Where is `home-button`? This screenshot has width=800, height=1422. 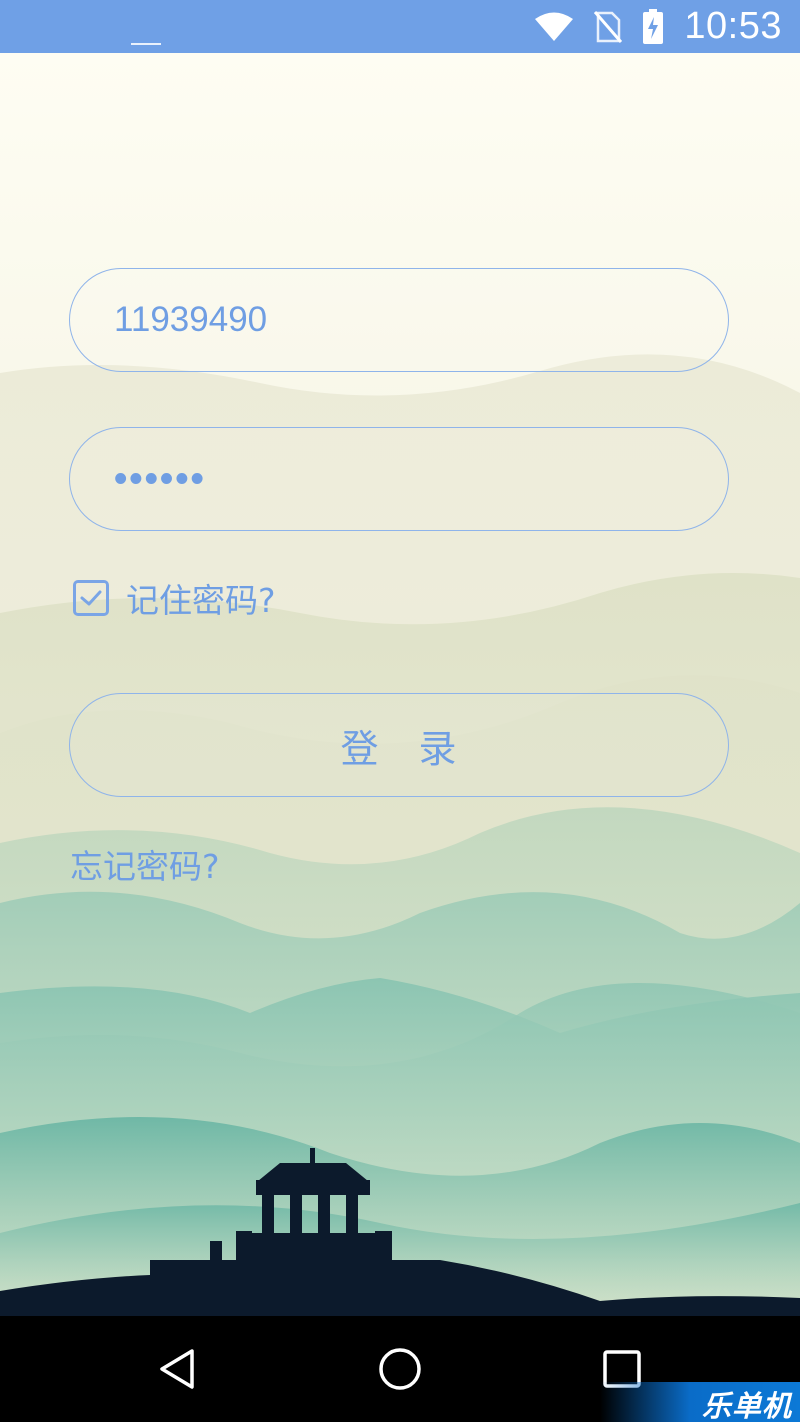
home-button is located at coordinates (400, 1369).